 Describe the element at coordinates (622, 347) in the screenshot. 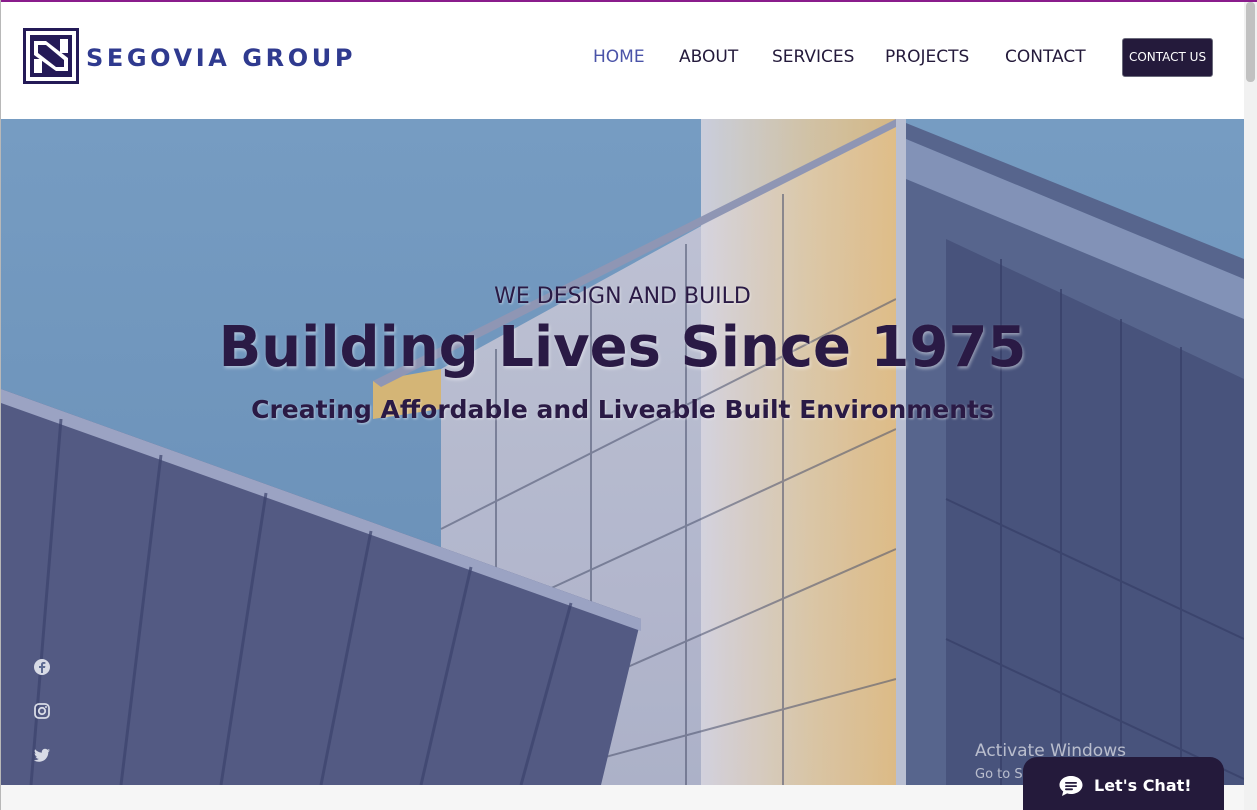

I see `hero-title: Building Lives Since 1975` at that location.